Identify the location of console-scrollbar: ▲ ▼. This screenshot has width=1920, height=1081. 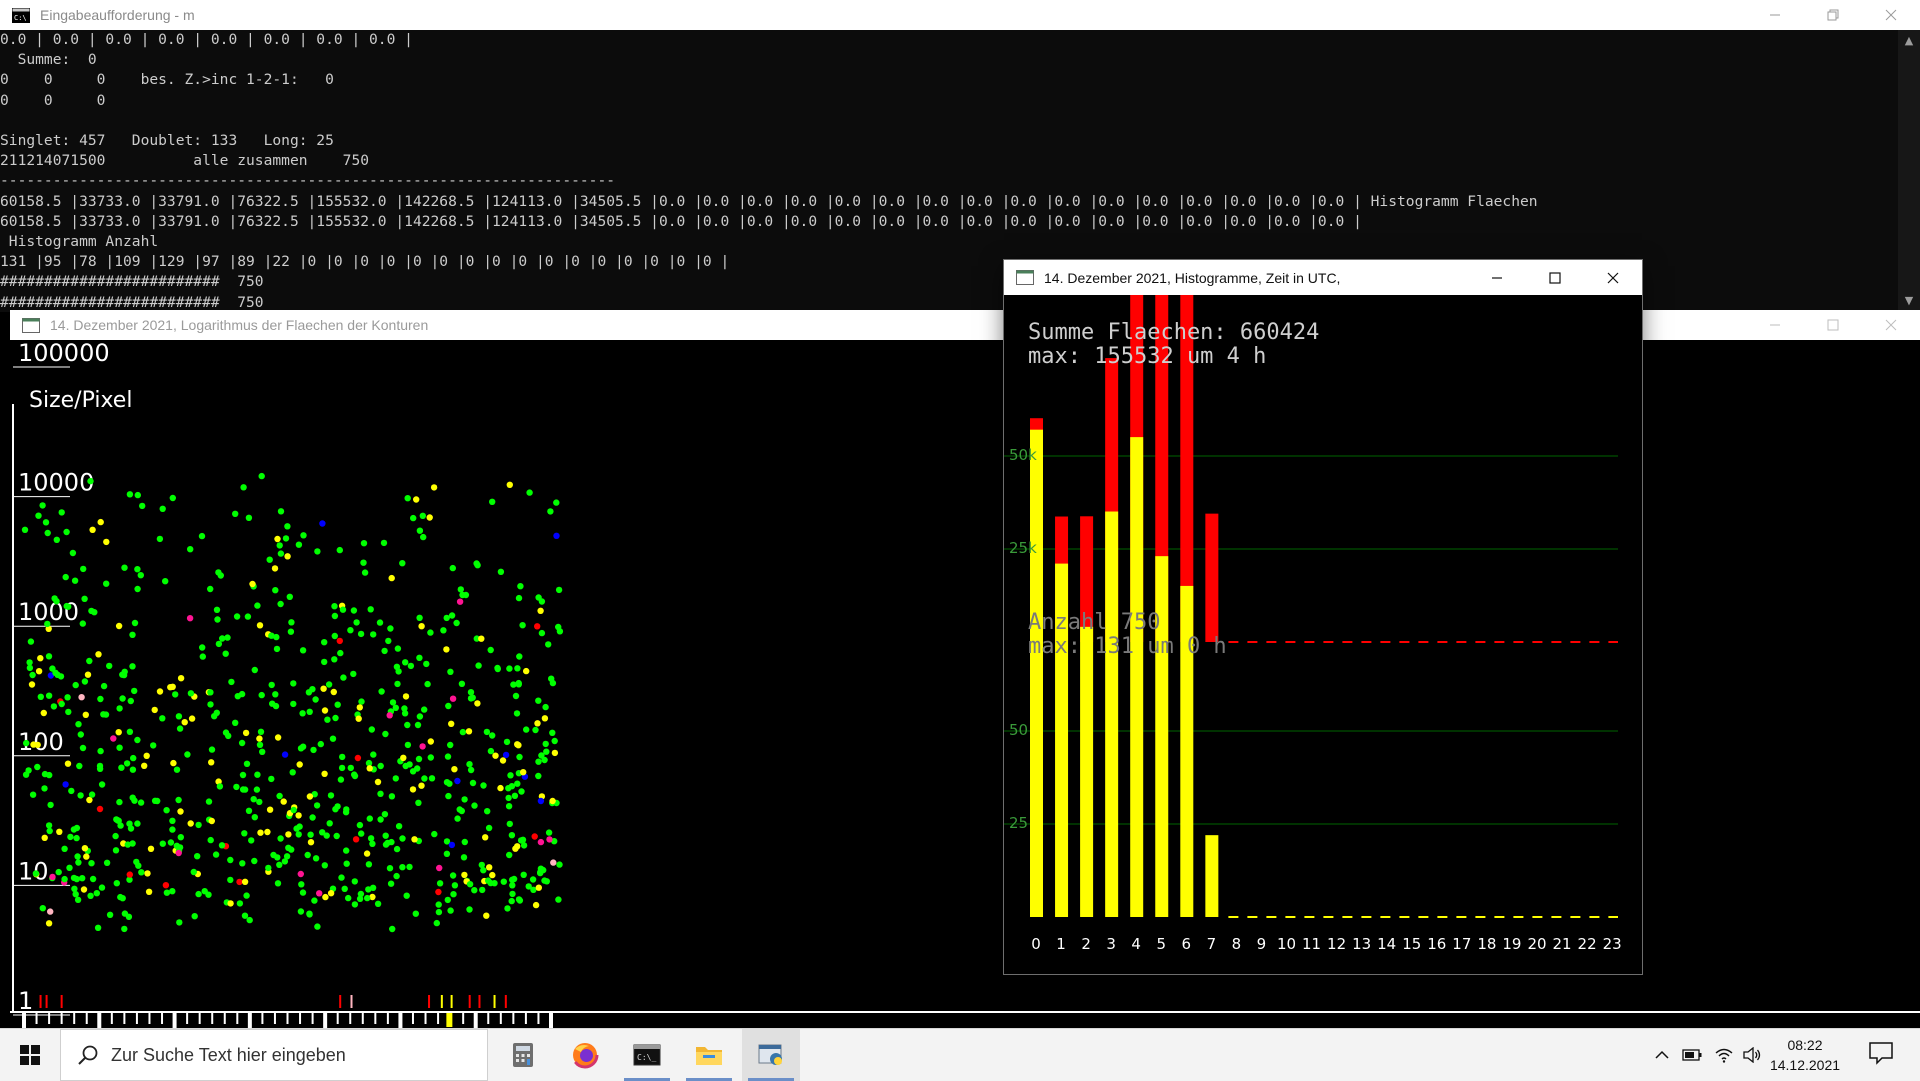
(1909, 171).